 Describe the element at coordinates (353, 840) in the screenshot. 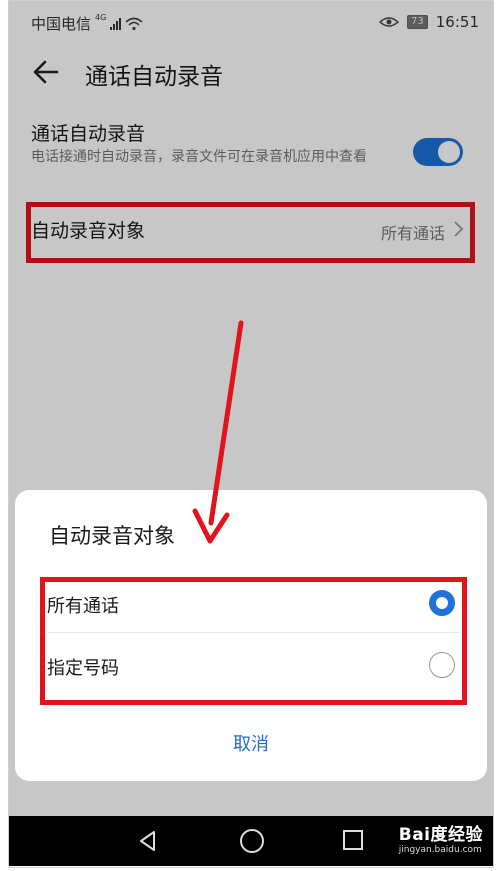

I see `nav-recent-icon` at that location.